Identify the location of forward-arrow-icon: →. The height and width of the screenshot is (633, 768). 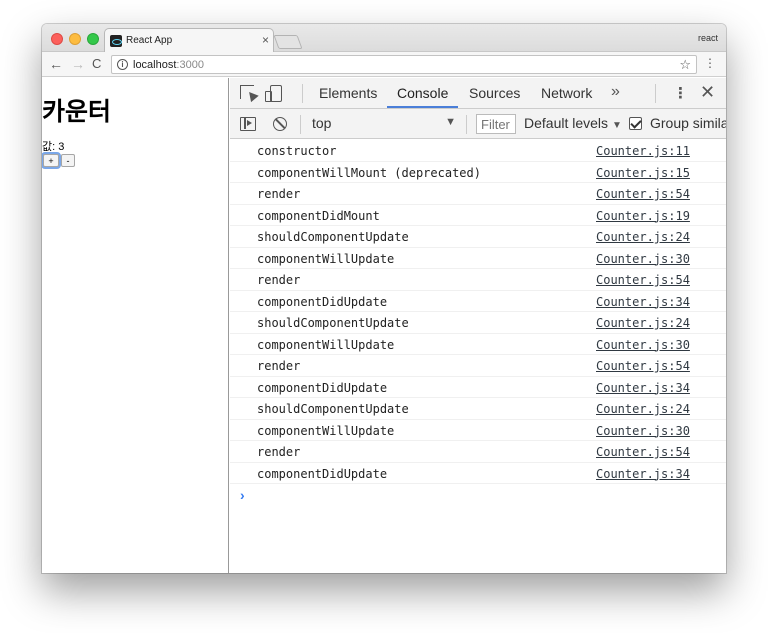
(78, 64).